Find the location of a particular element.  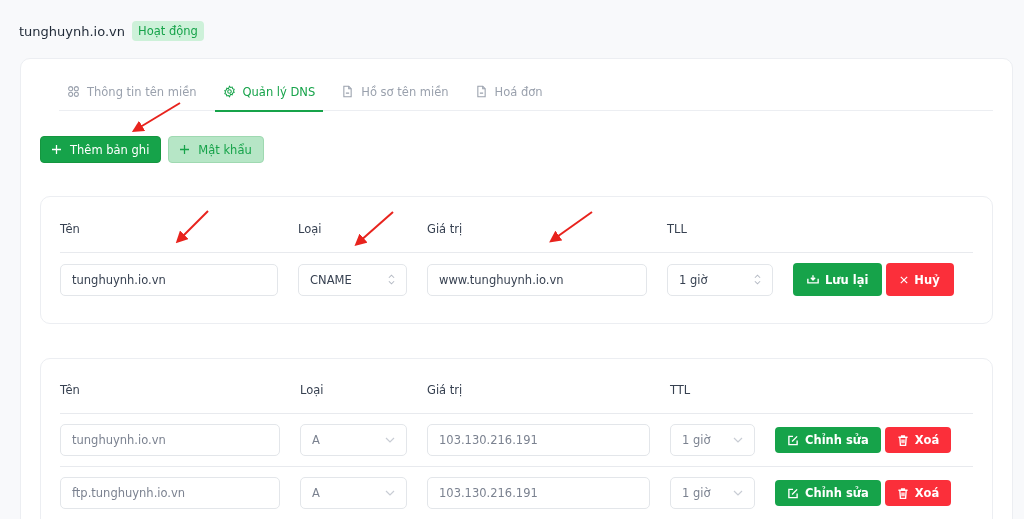

type-select: CNAME is located at coordinates (352, 279).